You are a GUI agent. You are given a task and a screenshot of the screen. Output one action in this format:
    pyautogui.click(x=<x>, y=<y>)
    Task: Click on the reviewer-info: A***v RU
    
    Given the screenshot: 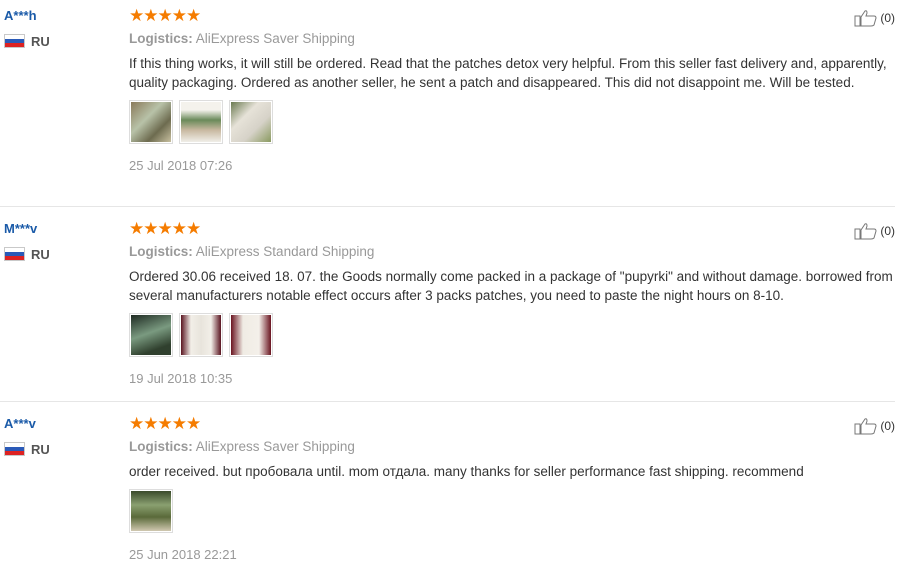 What is the action you would take?
    pyautogui.click(x=59, y=436)
    